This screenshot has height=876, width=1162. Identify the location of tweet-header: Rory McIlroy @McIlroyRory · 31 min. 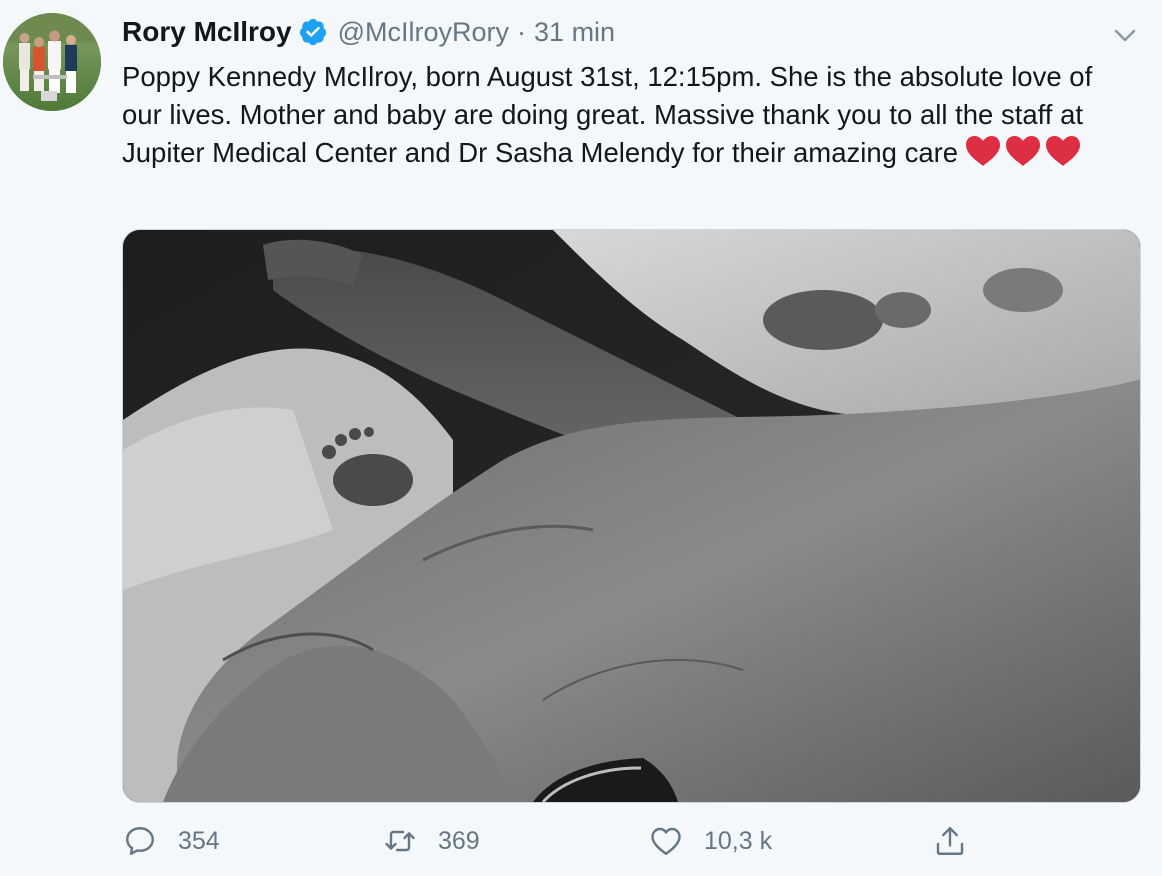
(368, 32).